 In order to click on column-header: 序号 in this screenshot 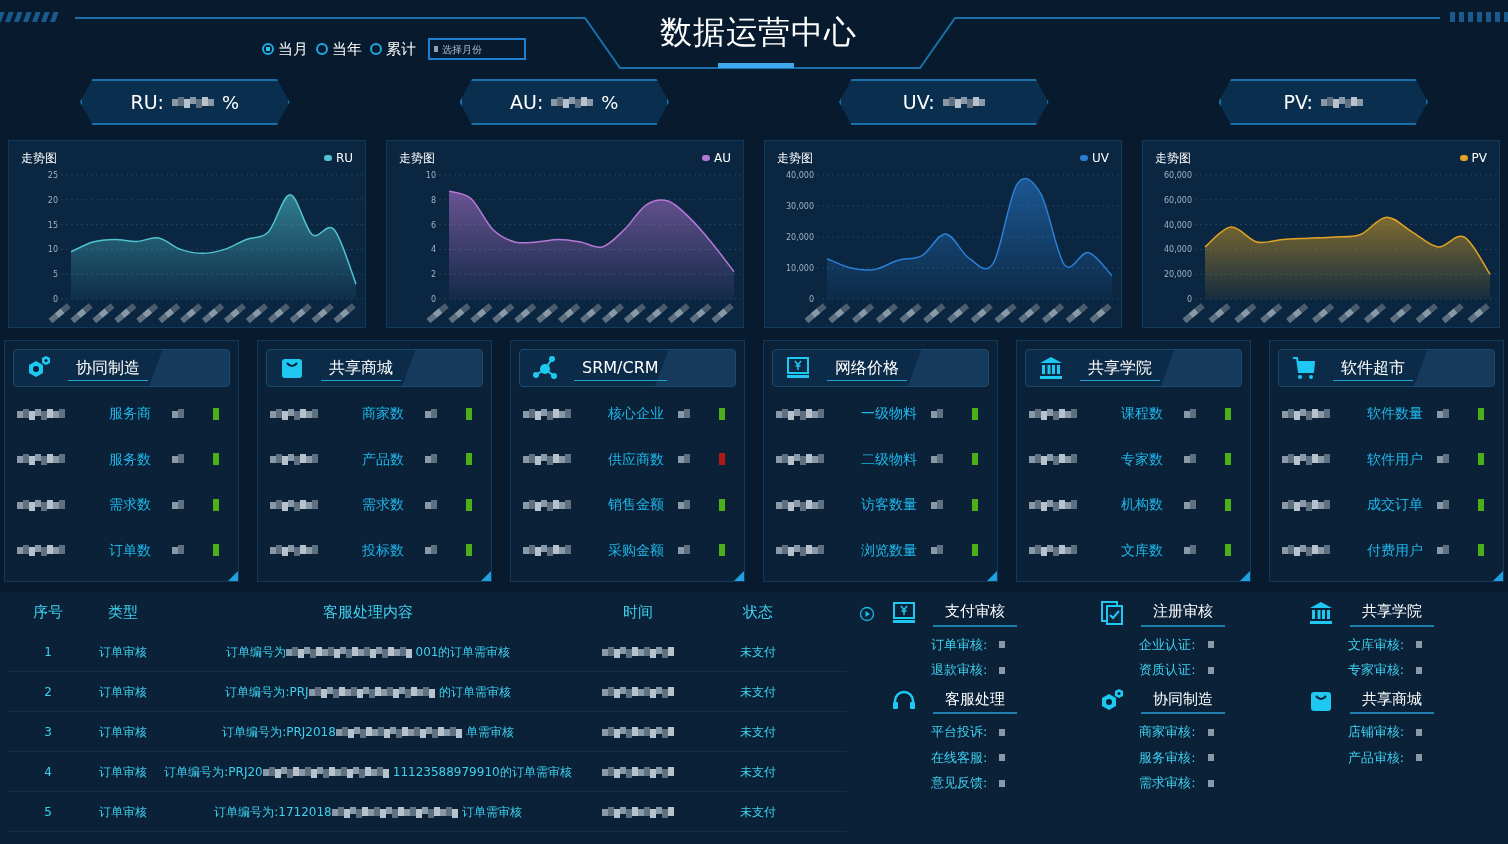, I will do `click(48, 612)`.